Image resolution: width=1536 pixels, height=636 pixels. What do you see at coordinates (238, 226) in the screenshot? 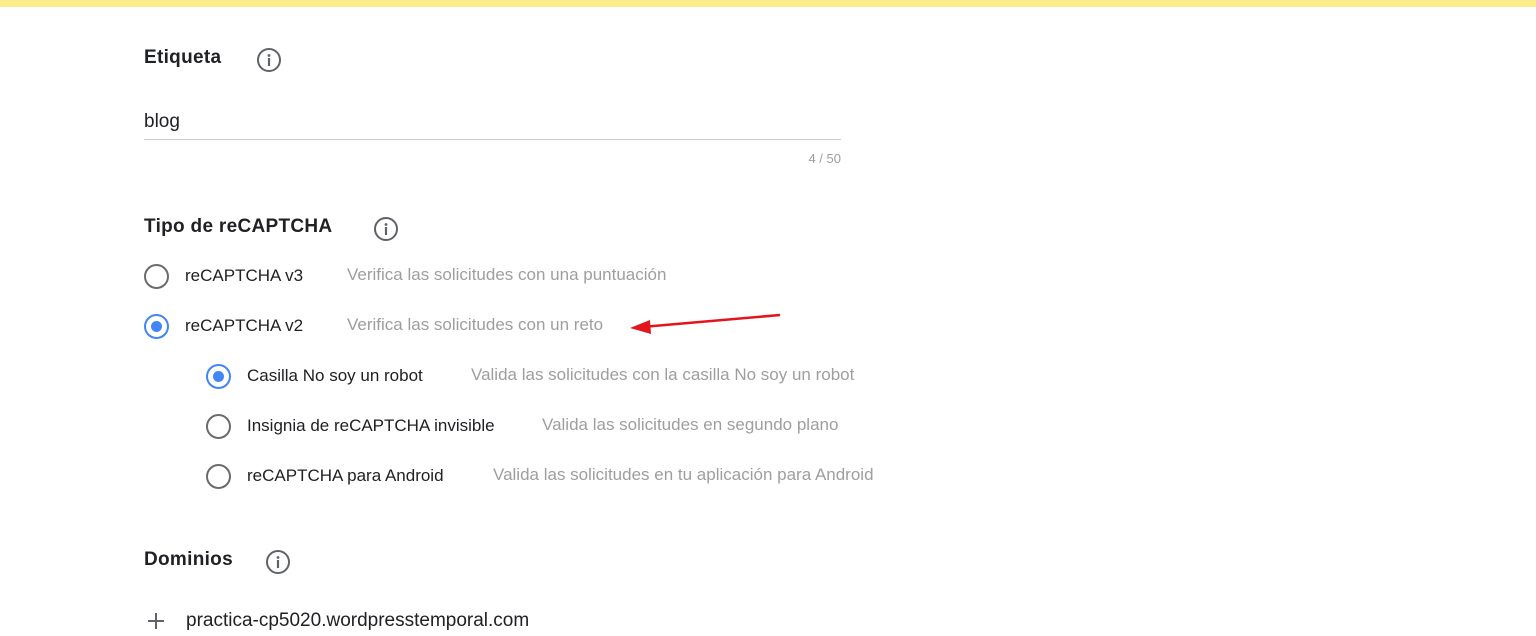
I see `recaptcha-type-title: Tipo de reCAPTCHA` at bounding box center [238, 226].